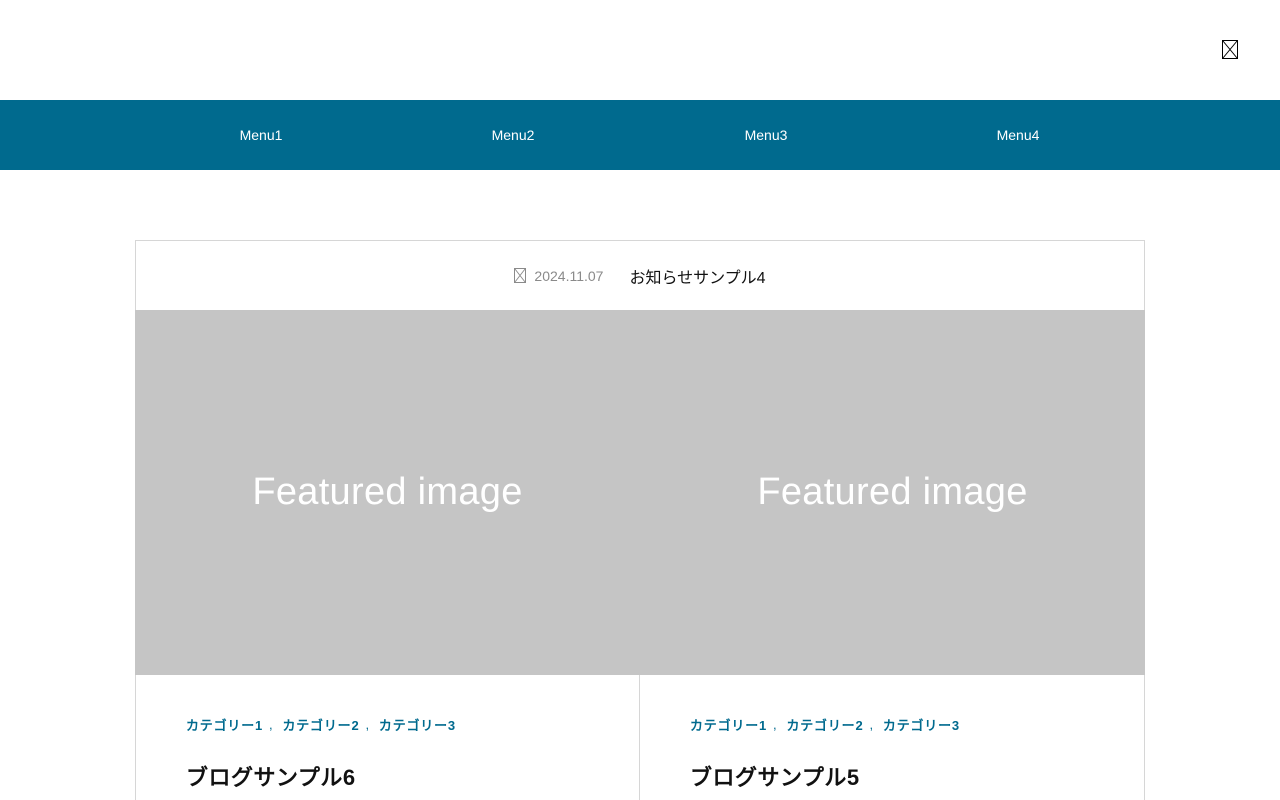 The width and height of the screenshot is (1280, 800). I want to click on nav-item-menu1: Menu1, so click(261, 135).